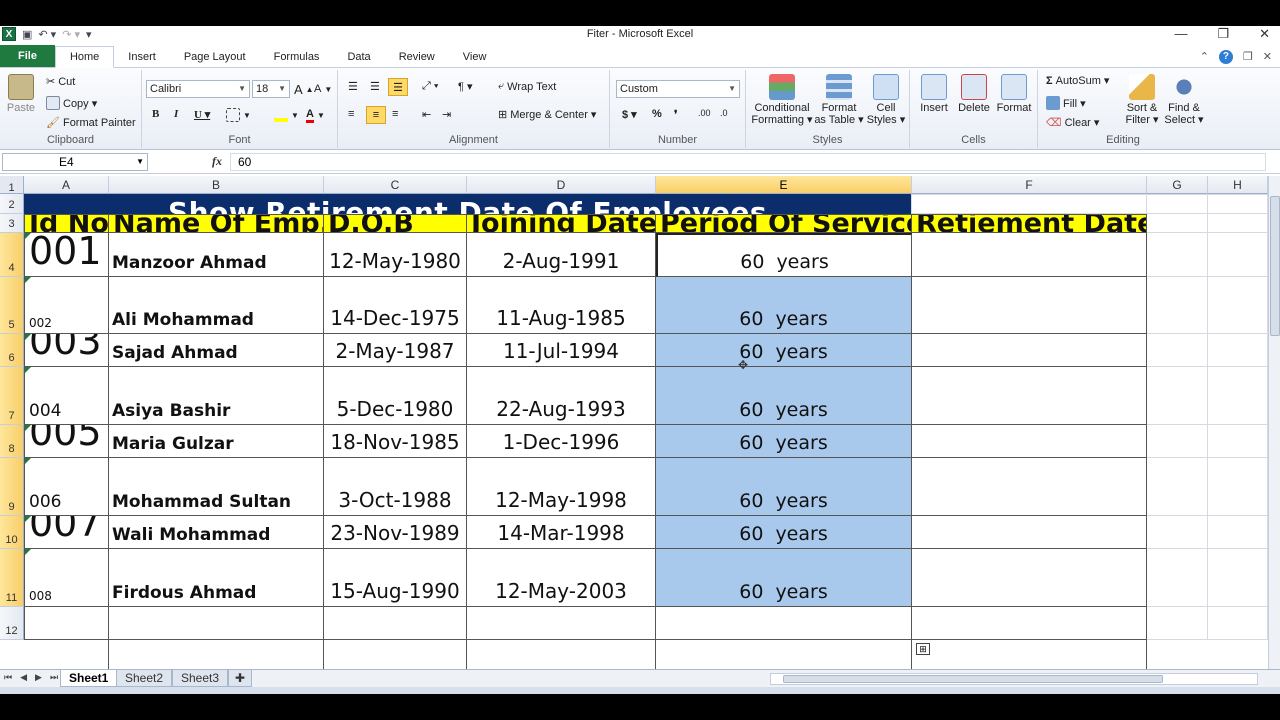  Describe the element at coordinates (1177, 185) in the screenshot. I see `column-header-g: G` at that location.